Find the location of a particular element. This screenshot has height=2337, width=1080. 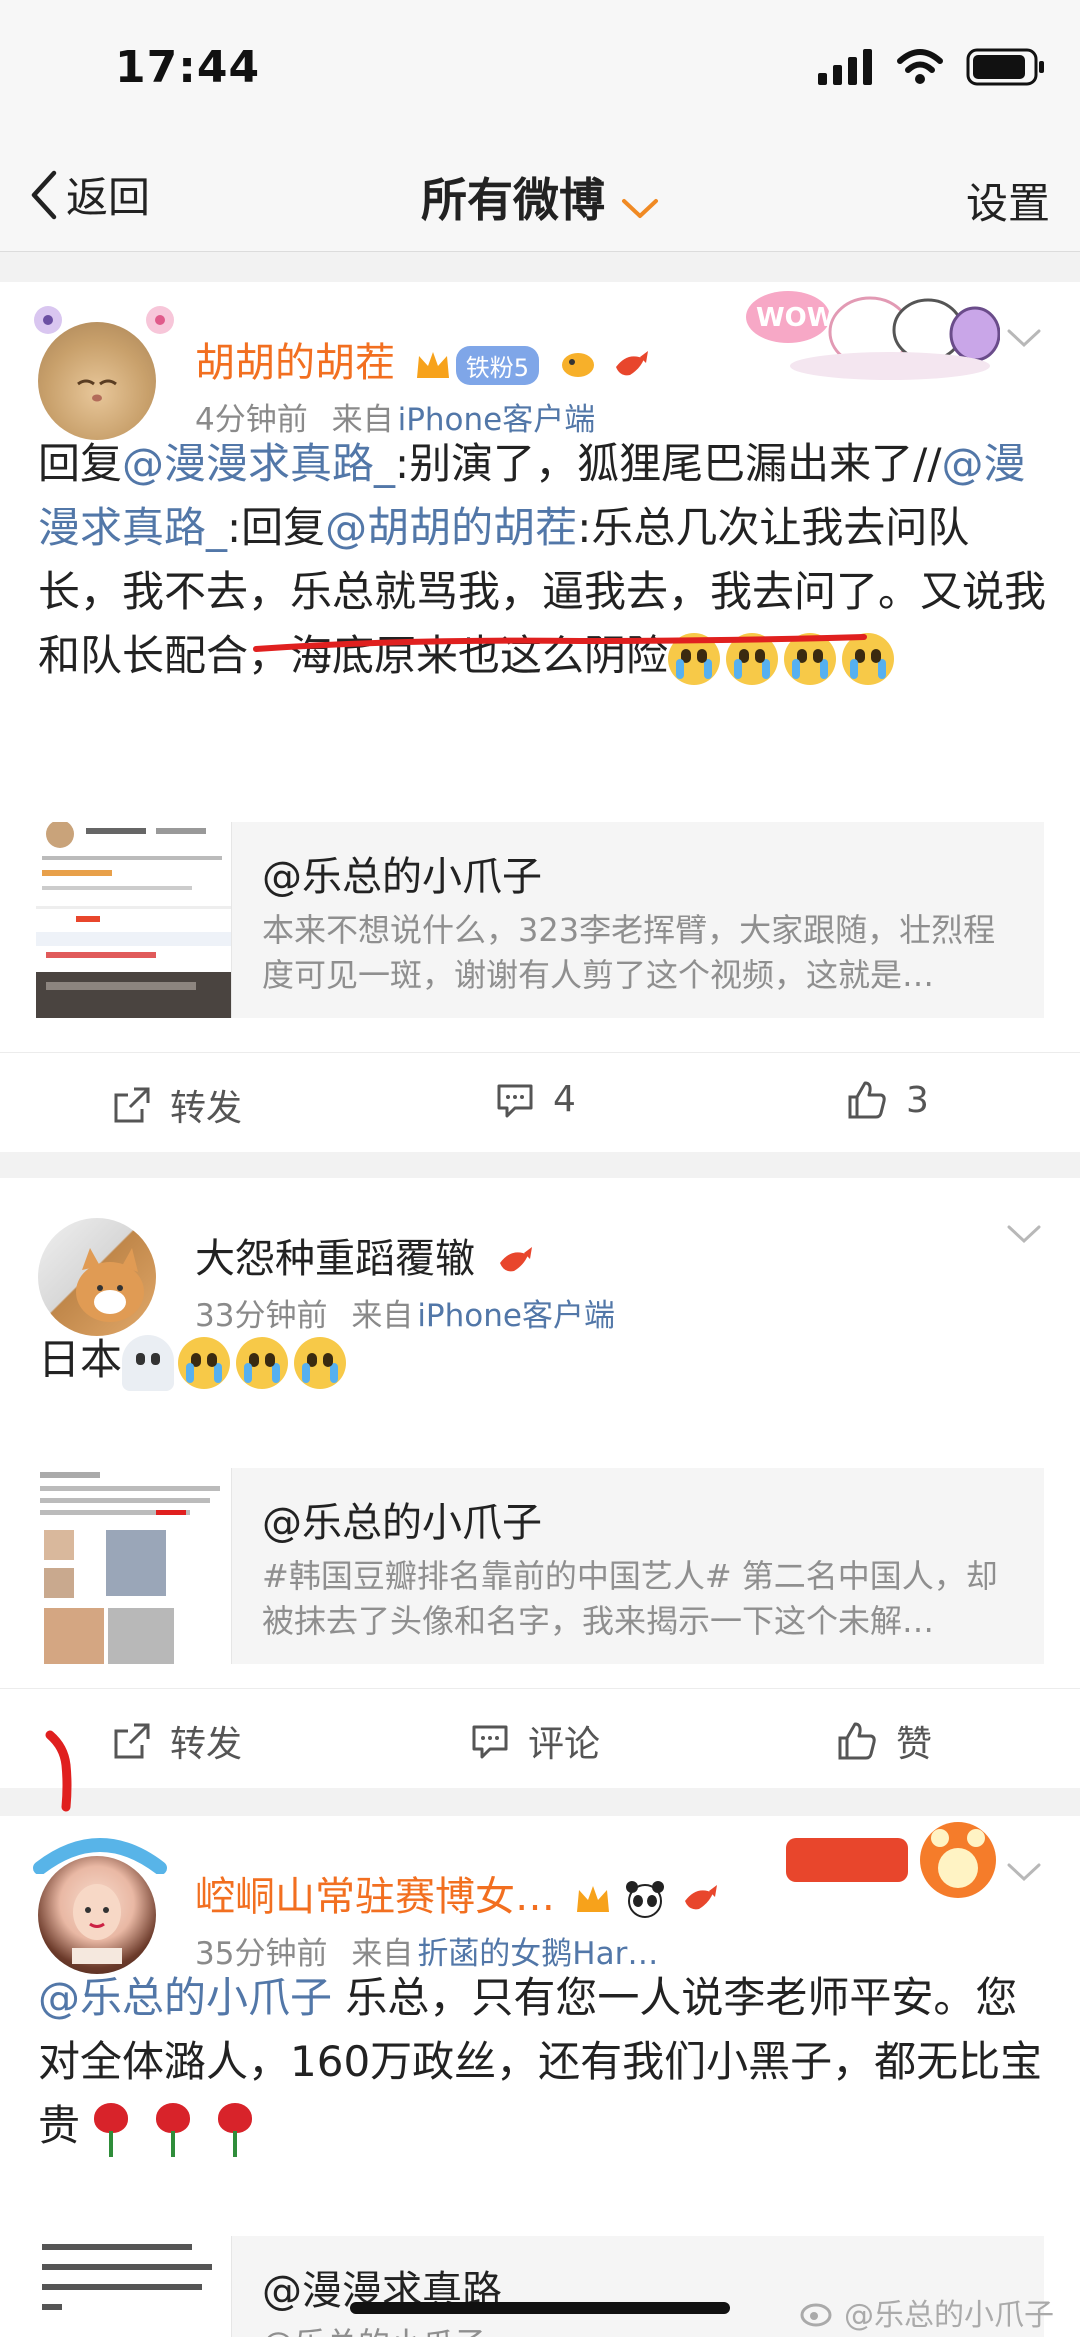

feed-filter-dropdown: 所有微博 is located at coordinates (540, 197).